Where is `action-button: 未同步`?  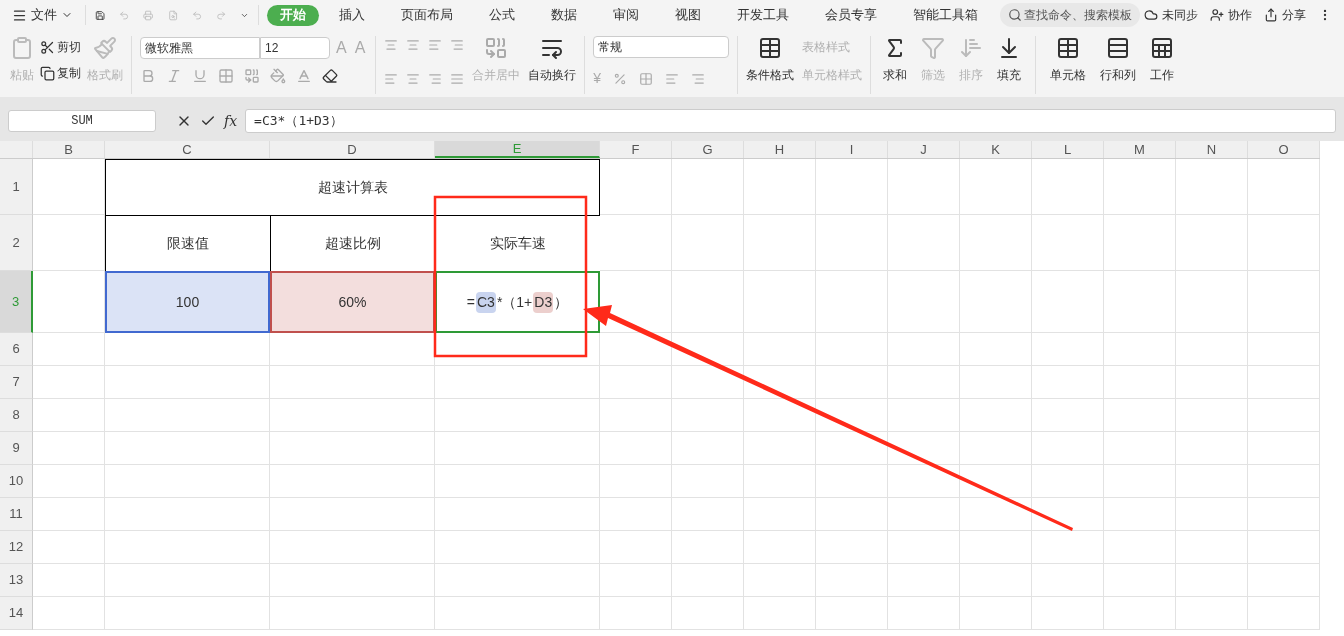 action-button: 未同步 is located at coordinates (1171, 15).